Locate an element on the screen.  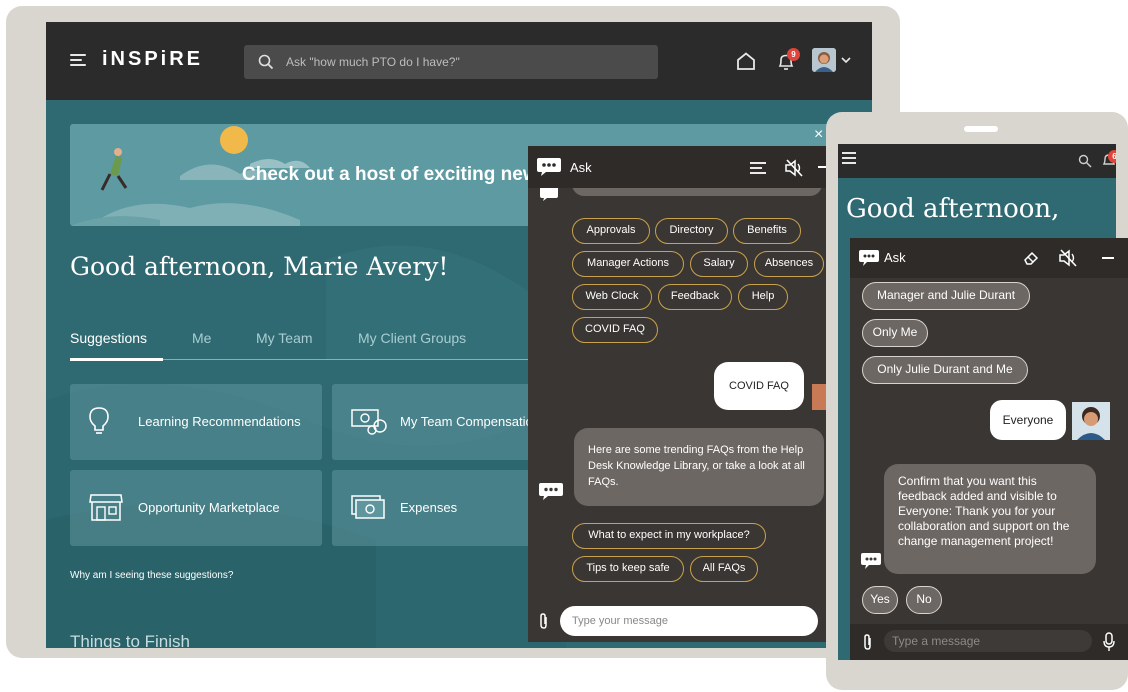
search-bar is located at coordinates (451, 62).